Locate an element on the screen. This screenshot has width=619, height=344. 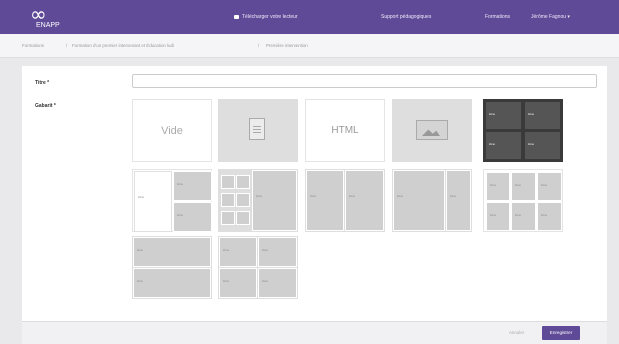
title-input is located at coordinates (364, 81).